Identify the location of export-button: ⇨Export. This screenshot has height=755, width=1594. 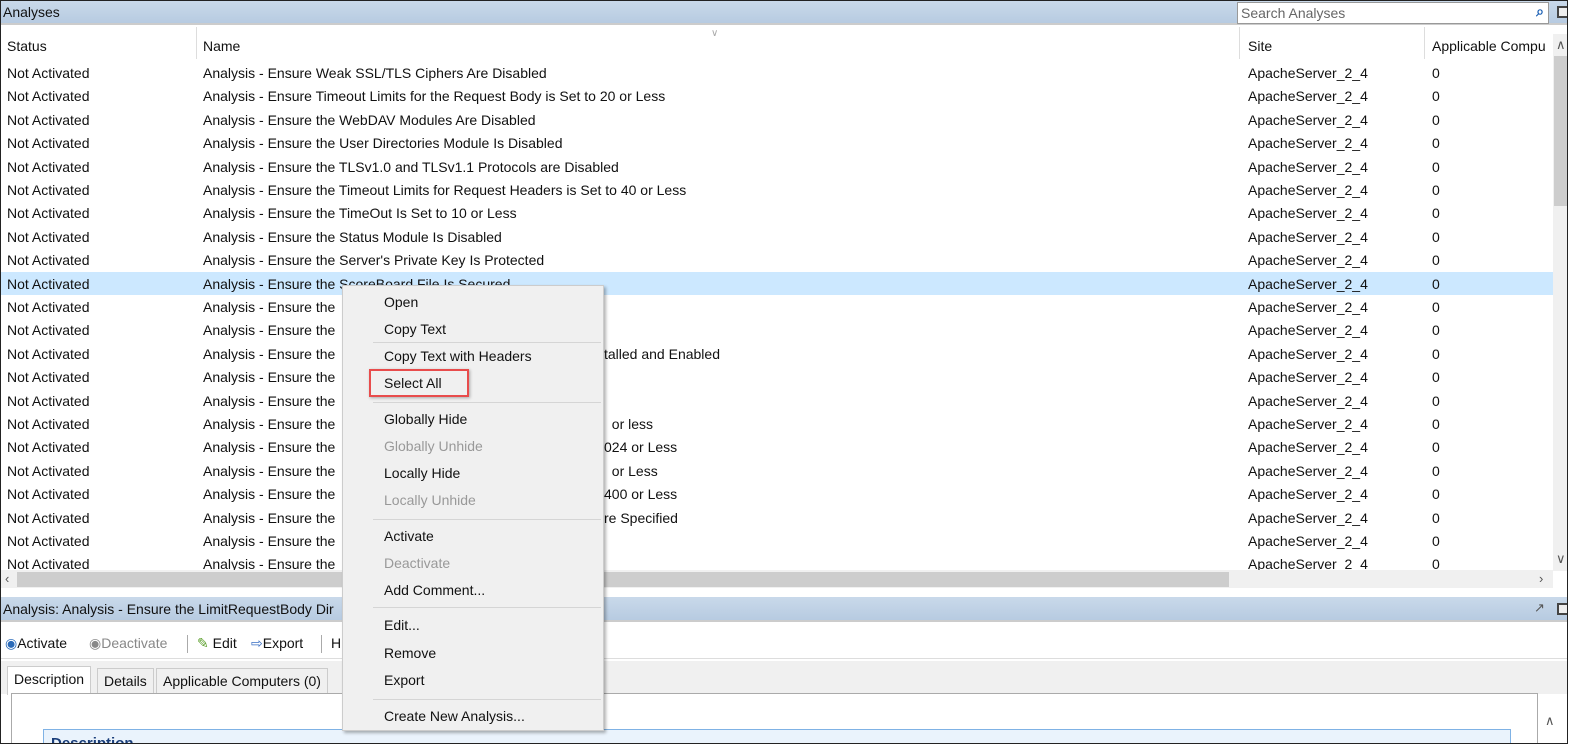
(277, 643).